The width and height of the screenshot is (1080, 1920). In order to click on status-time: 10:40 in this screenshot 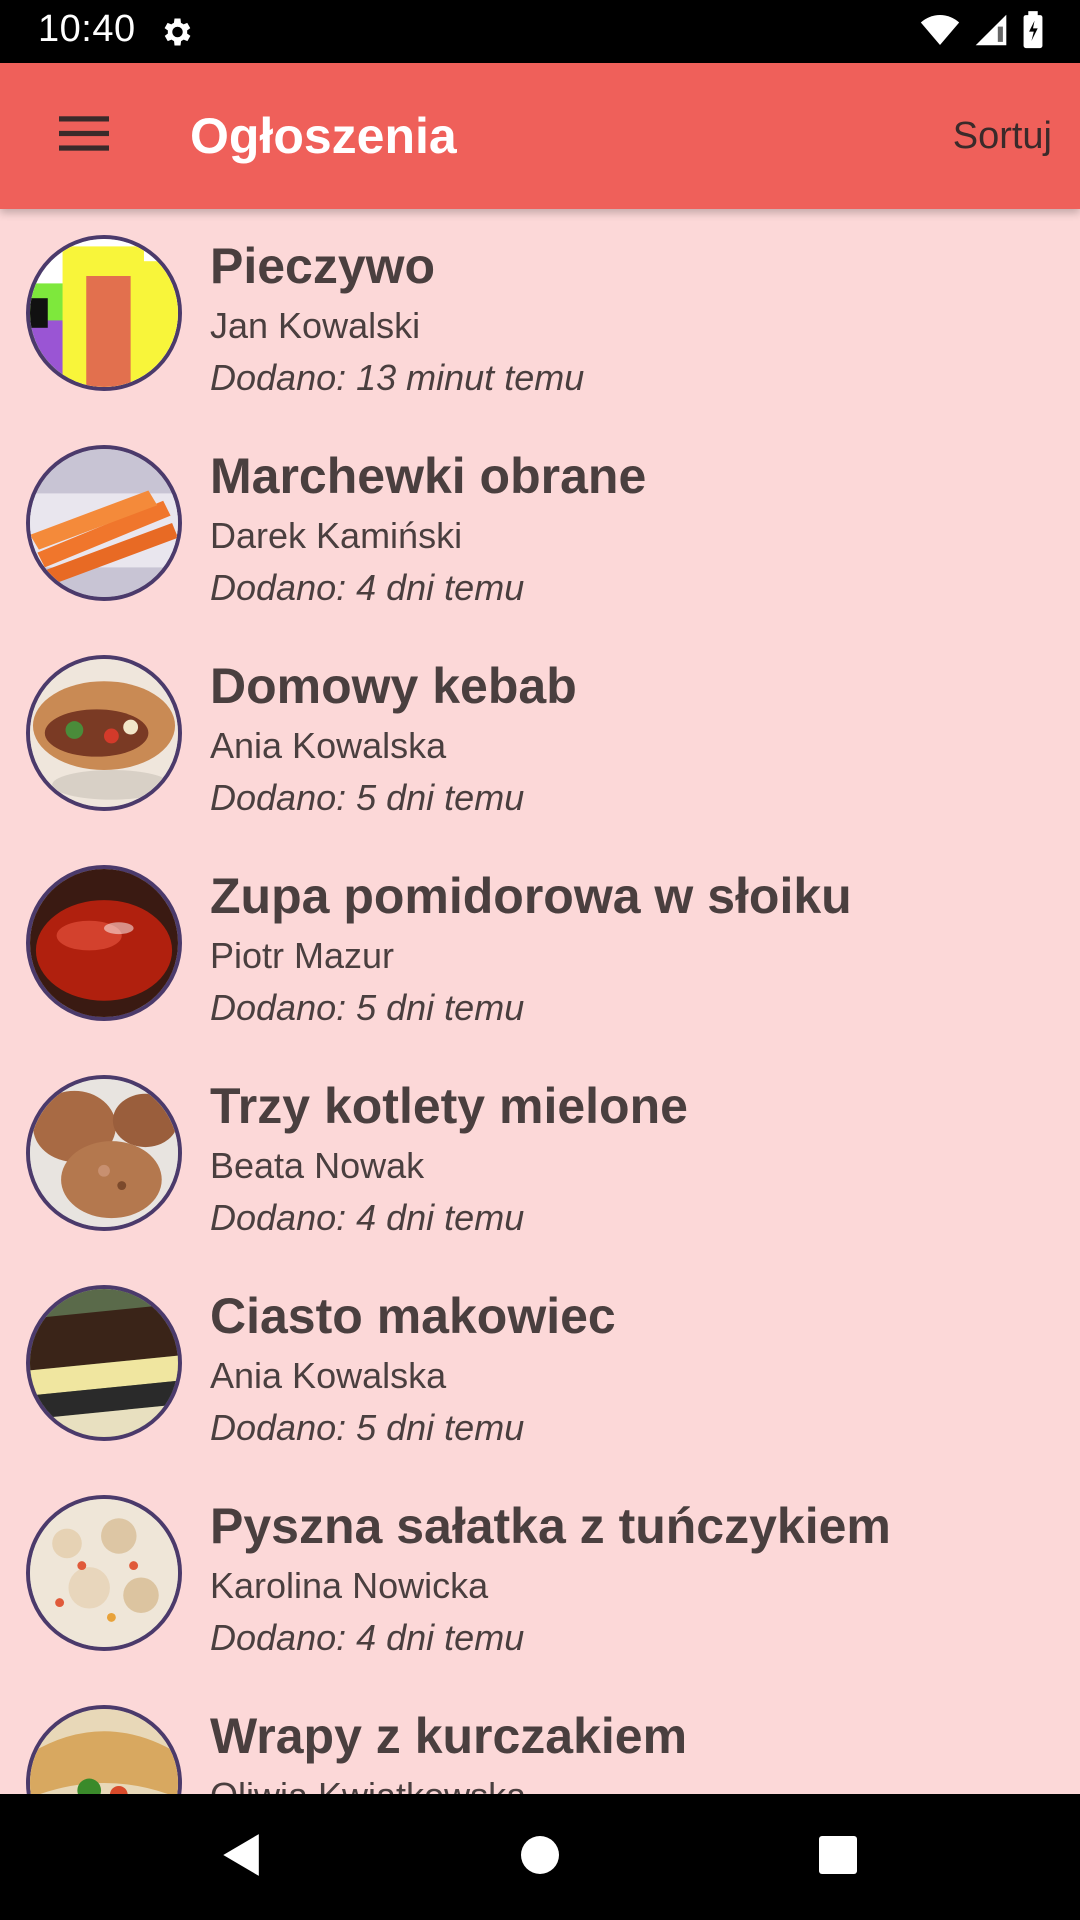, I will do `click(87, 29)`.